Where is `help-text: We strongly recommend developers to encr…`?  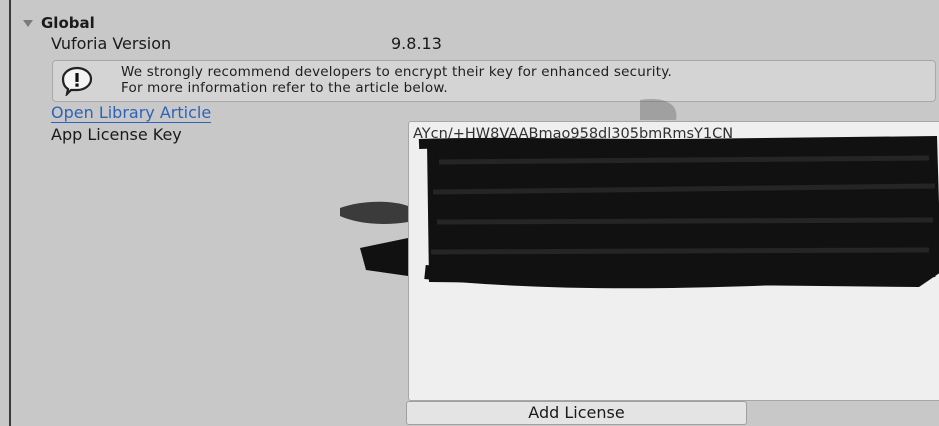
help-text: We strongly recommend developers to encr… is located at coordinates (396, 80).